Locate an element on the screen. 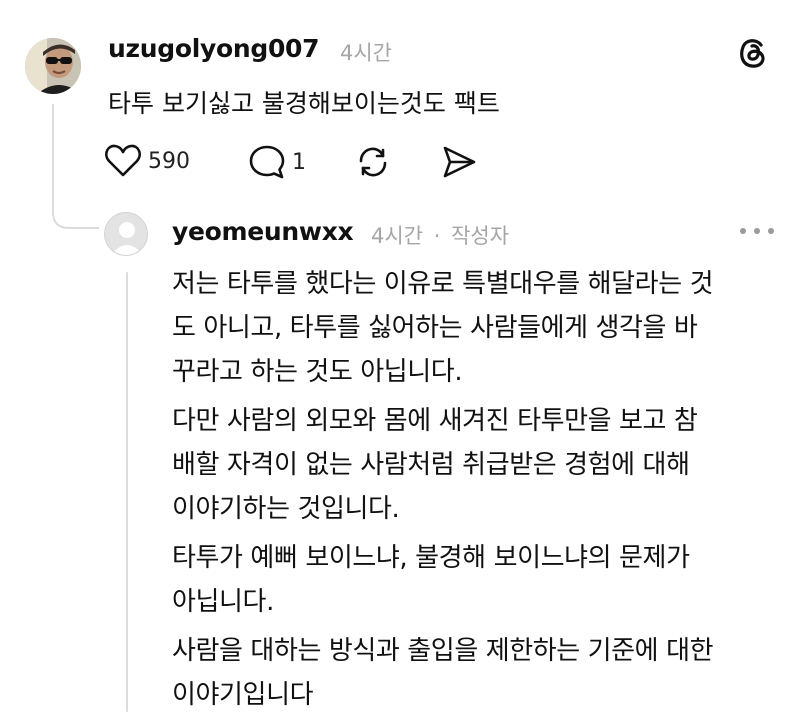 The width and height of the screenshot is (800, 716). like-count: 590 is located at coordinates (169, 161).